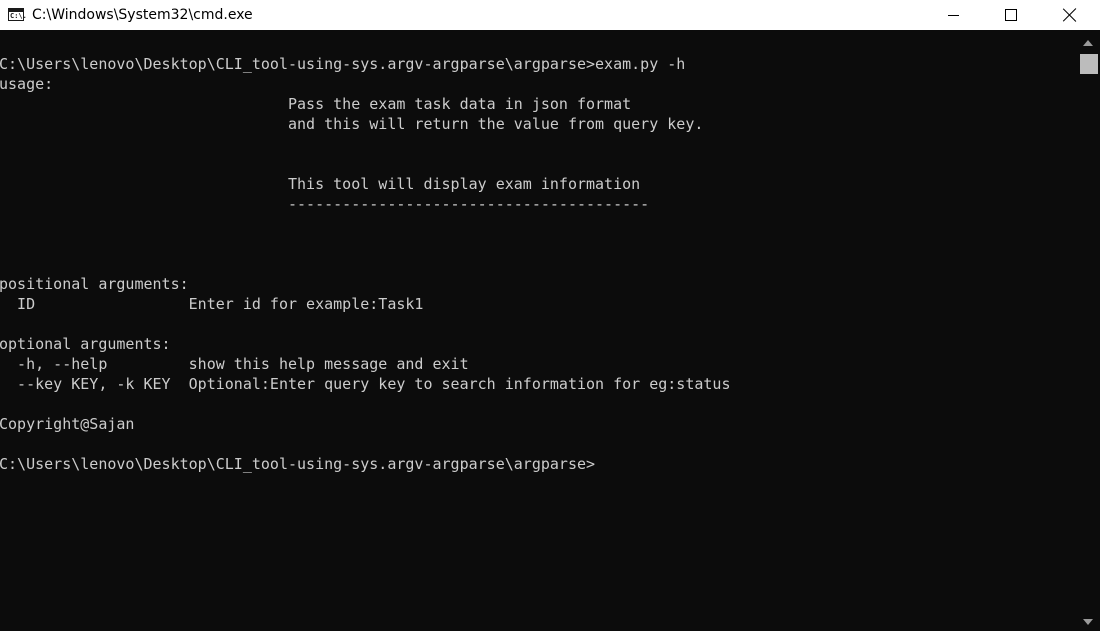  What do you see at coordinates (67, 424) in the screenshot?
I see `console-line: Copyright@Sajan` at bounding box center [67, 424].